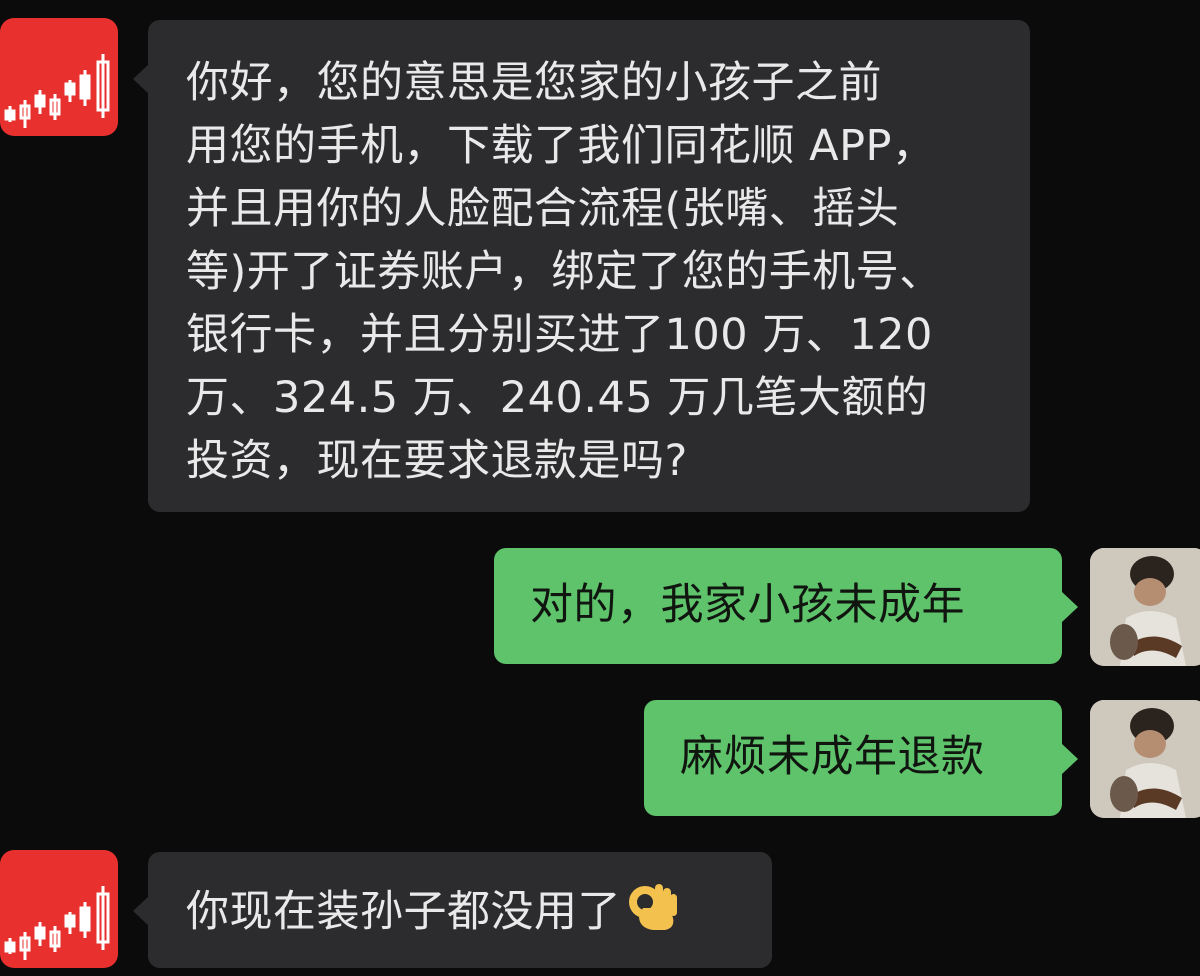  What do you see at coordinates (653, 915) in the screenshot?
I see `ok-hand-icon` at bounding box center [653, 915].